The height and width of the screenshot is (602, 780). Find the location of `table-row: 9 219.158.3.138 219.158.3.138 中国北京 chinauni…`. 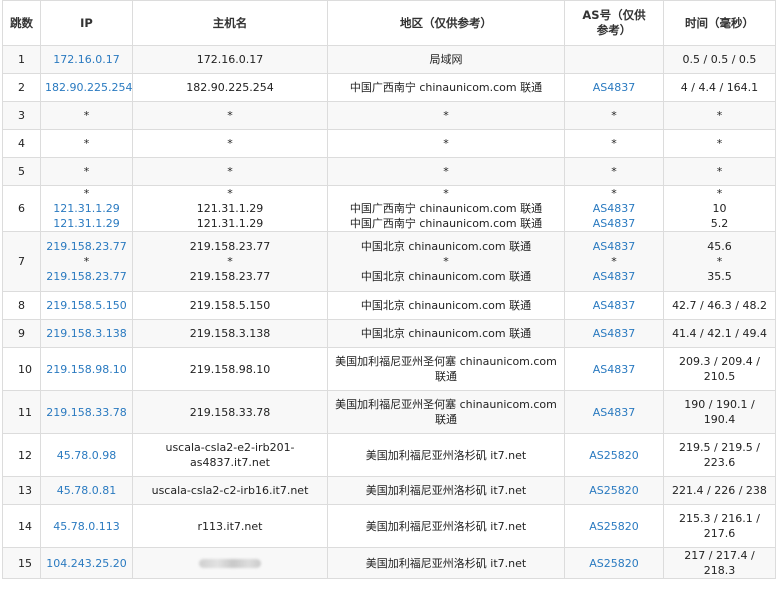

table-row: 9 219.158.3.138 219.158.3.138 中国北京 chinauni… is located at coordinates (389, 333).